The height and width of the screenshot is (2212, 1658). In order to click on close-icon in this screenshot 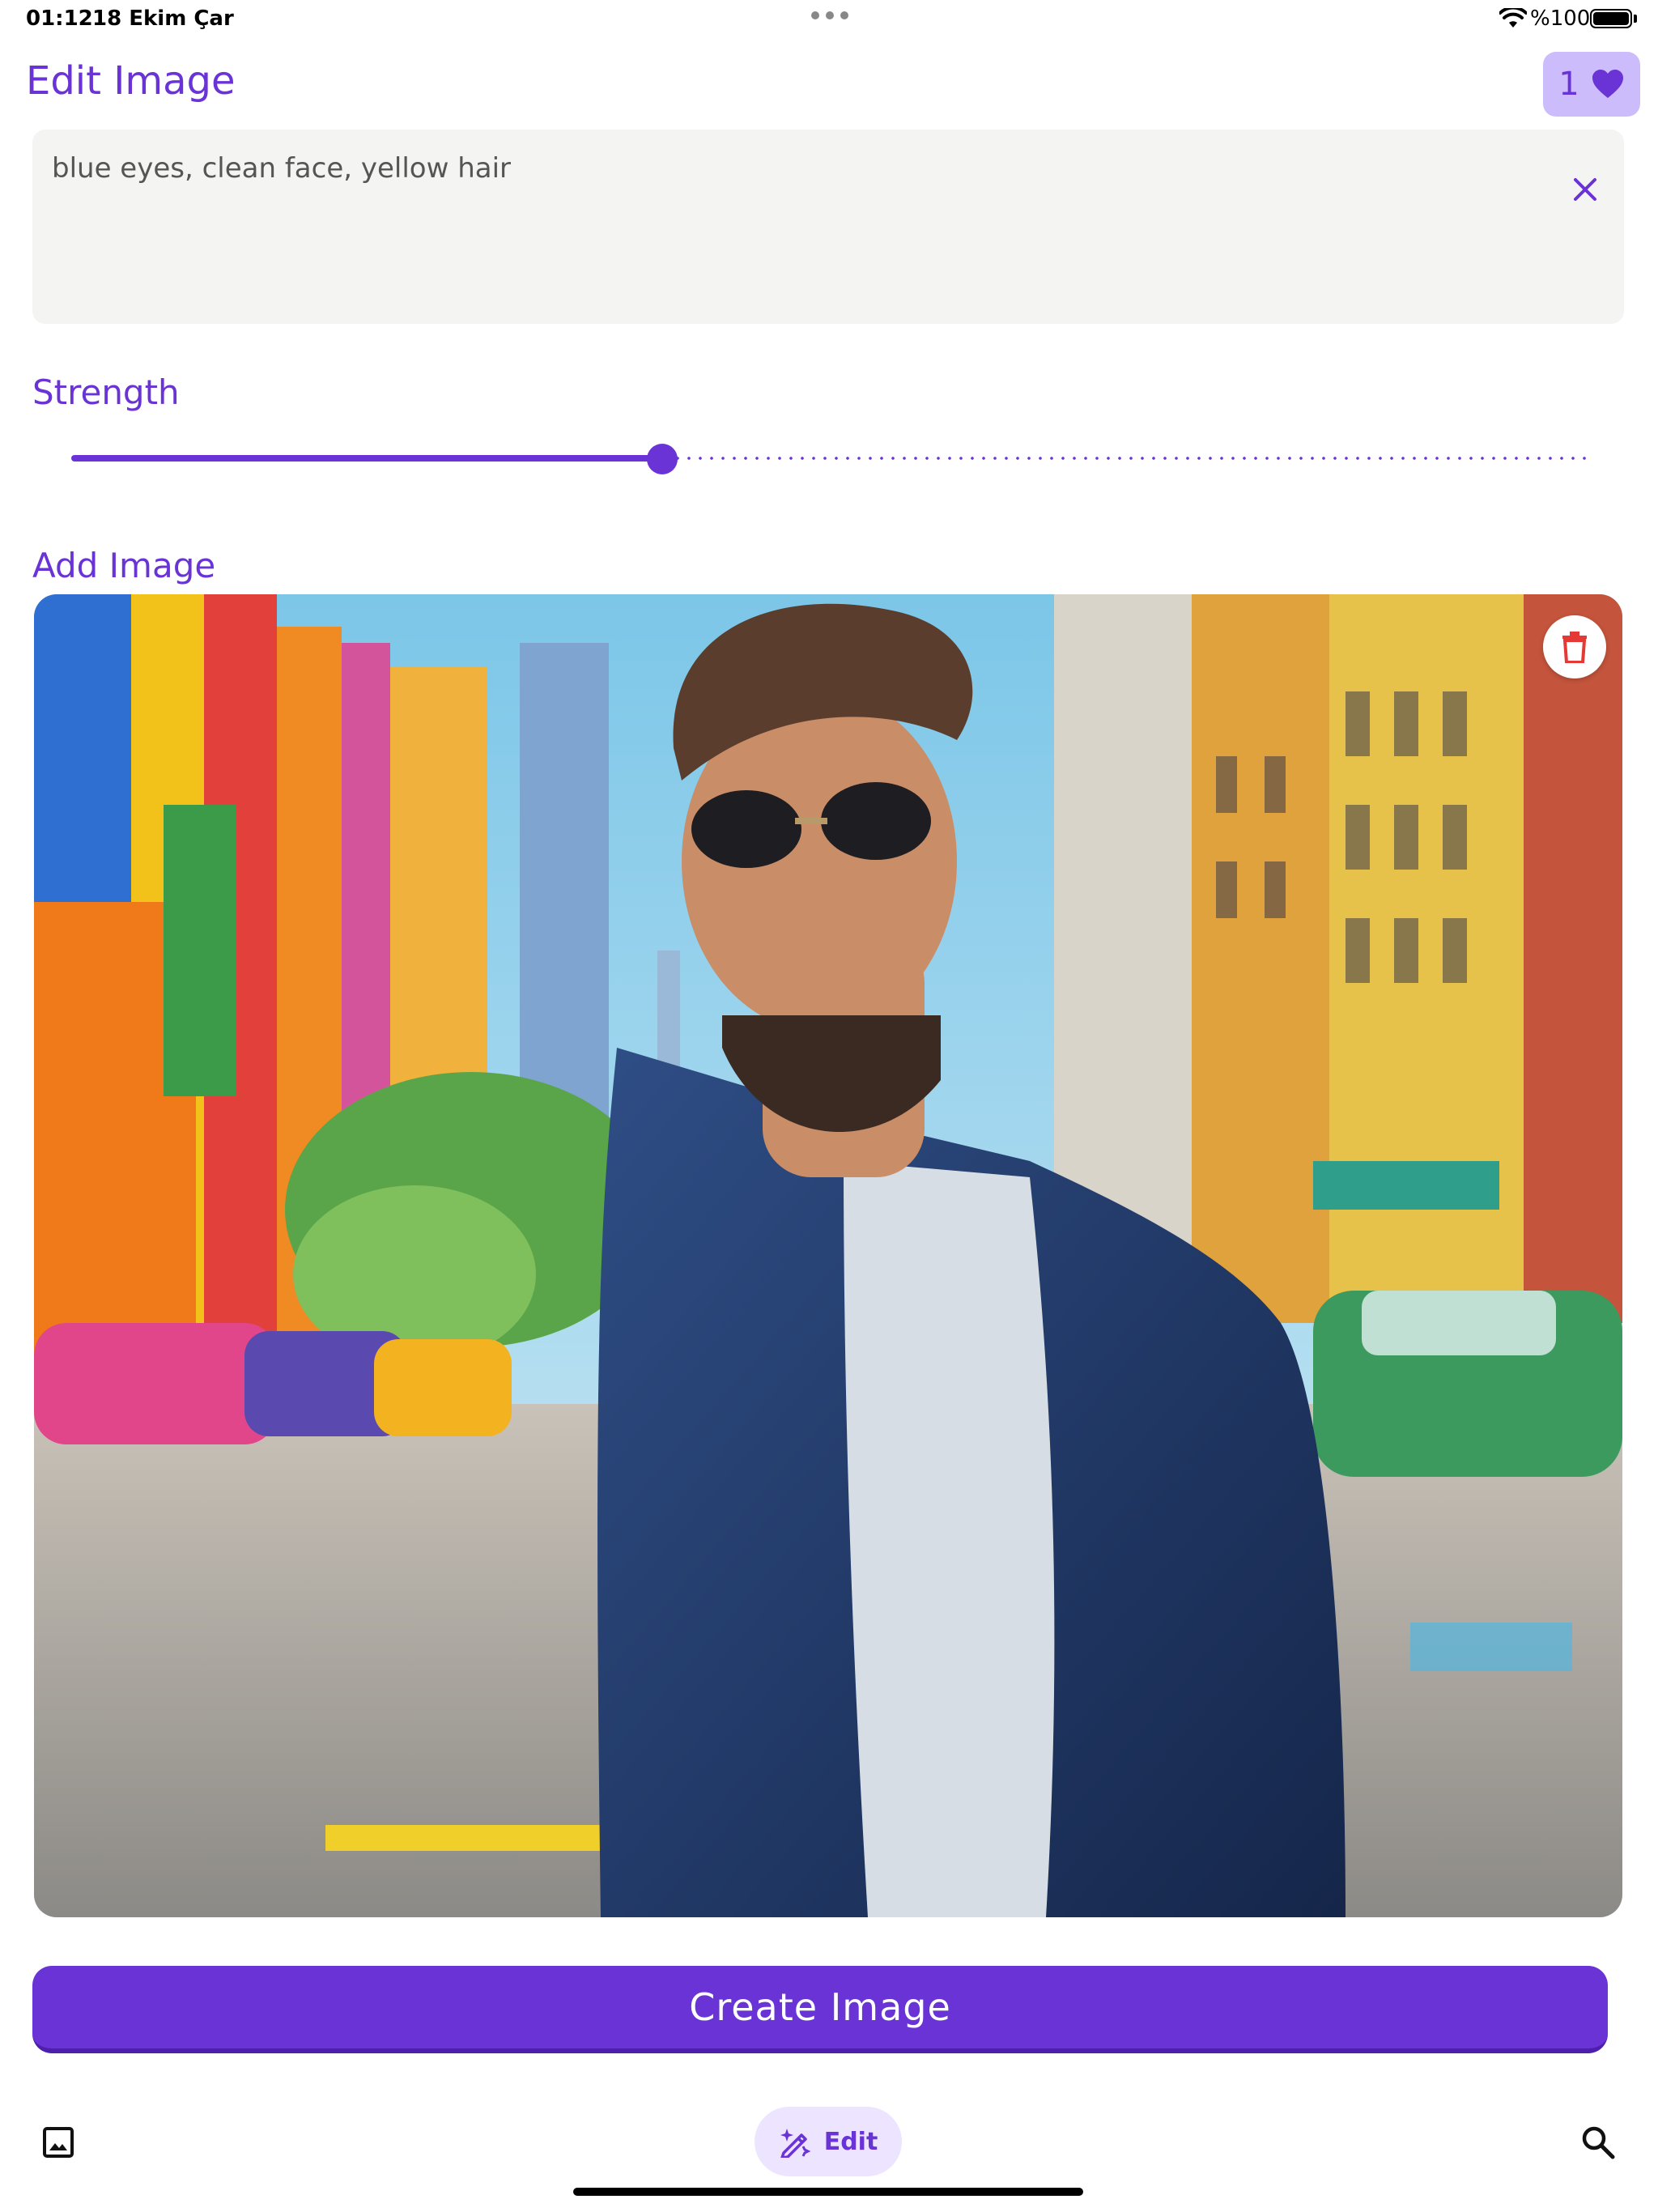, I will do `click(1585, 189)`.